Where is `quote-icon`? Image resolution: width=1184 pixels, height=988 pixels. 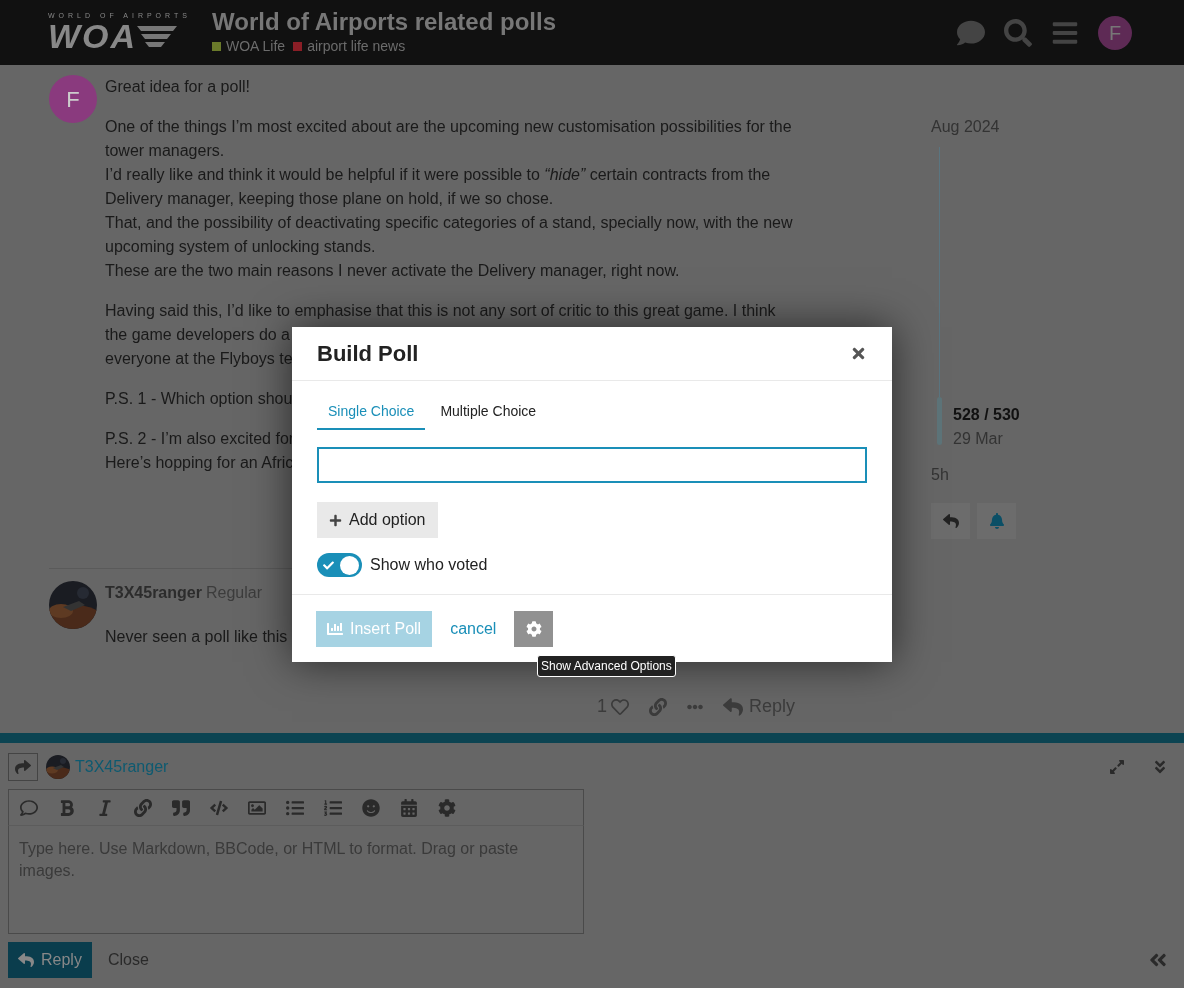
quote-icon is located at coordinates (181, 807).